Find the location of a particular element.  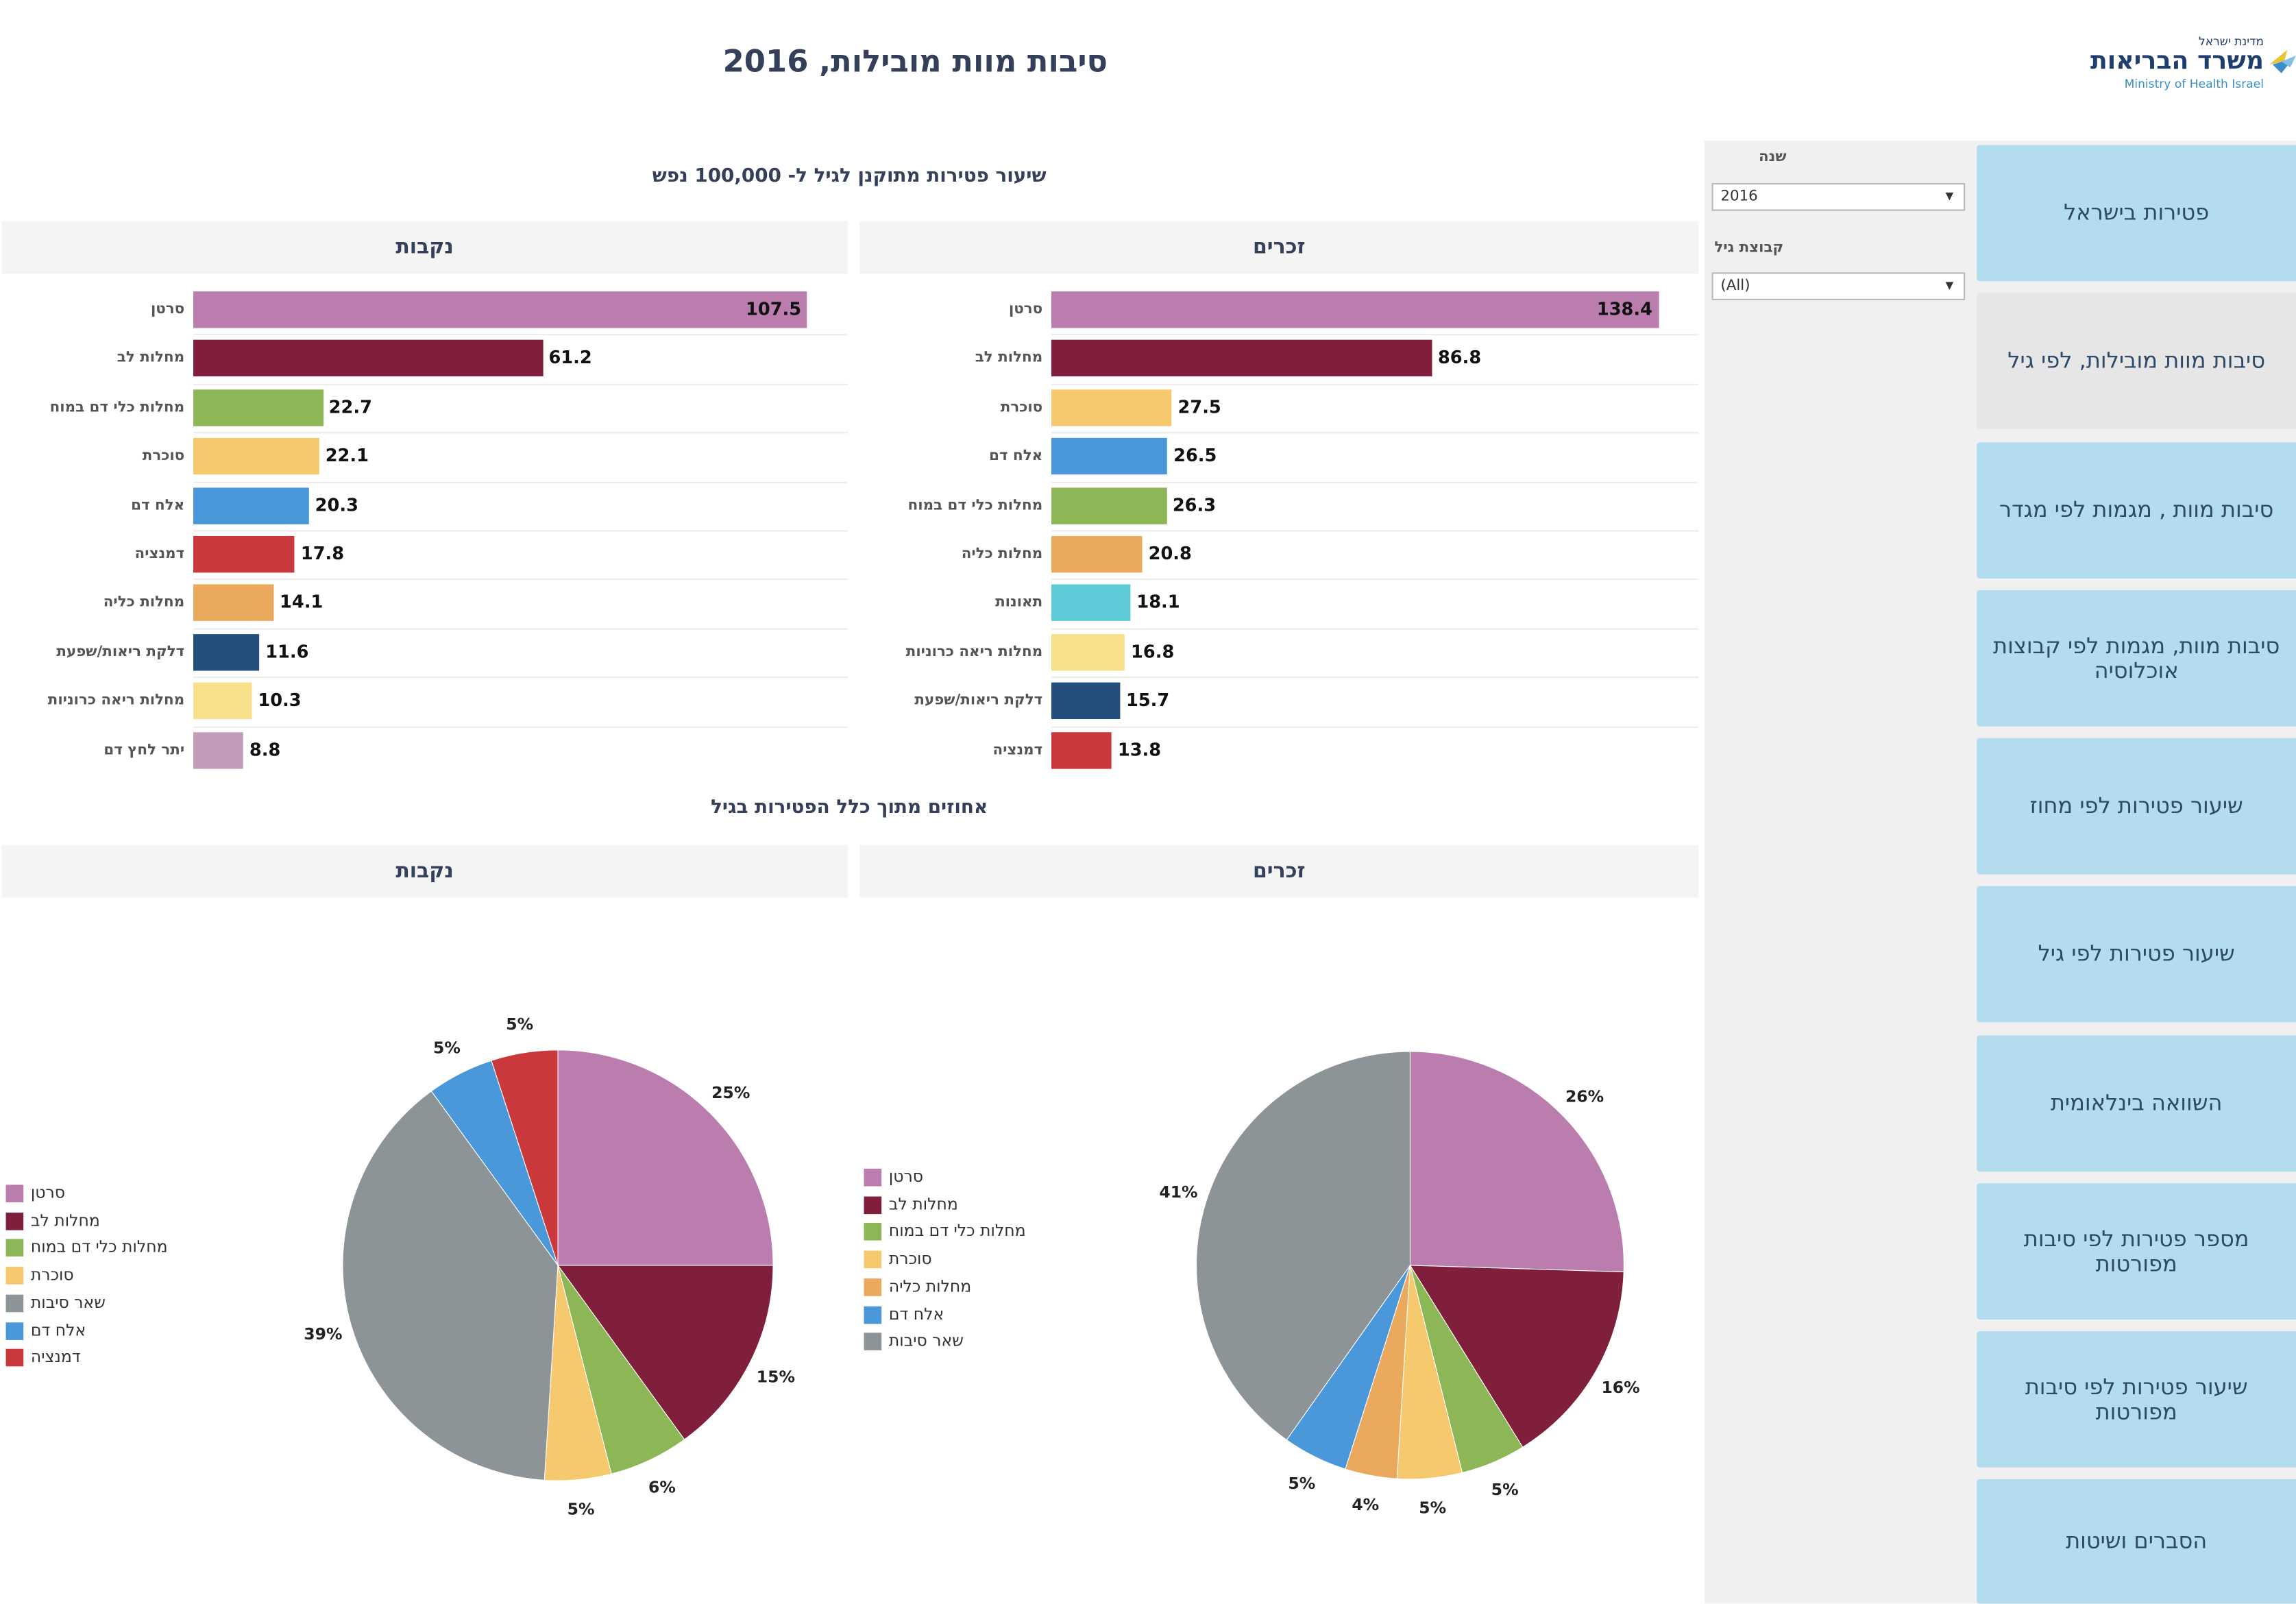

nav-button: השוואה בינלאומית is located at coordinates (2136, 1103).